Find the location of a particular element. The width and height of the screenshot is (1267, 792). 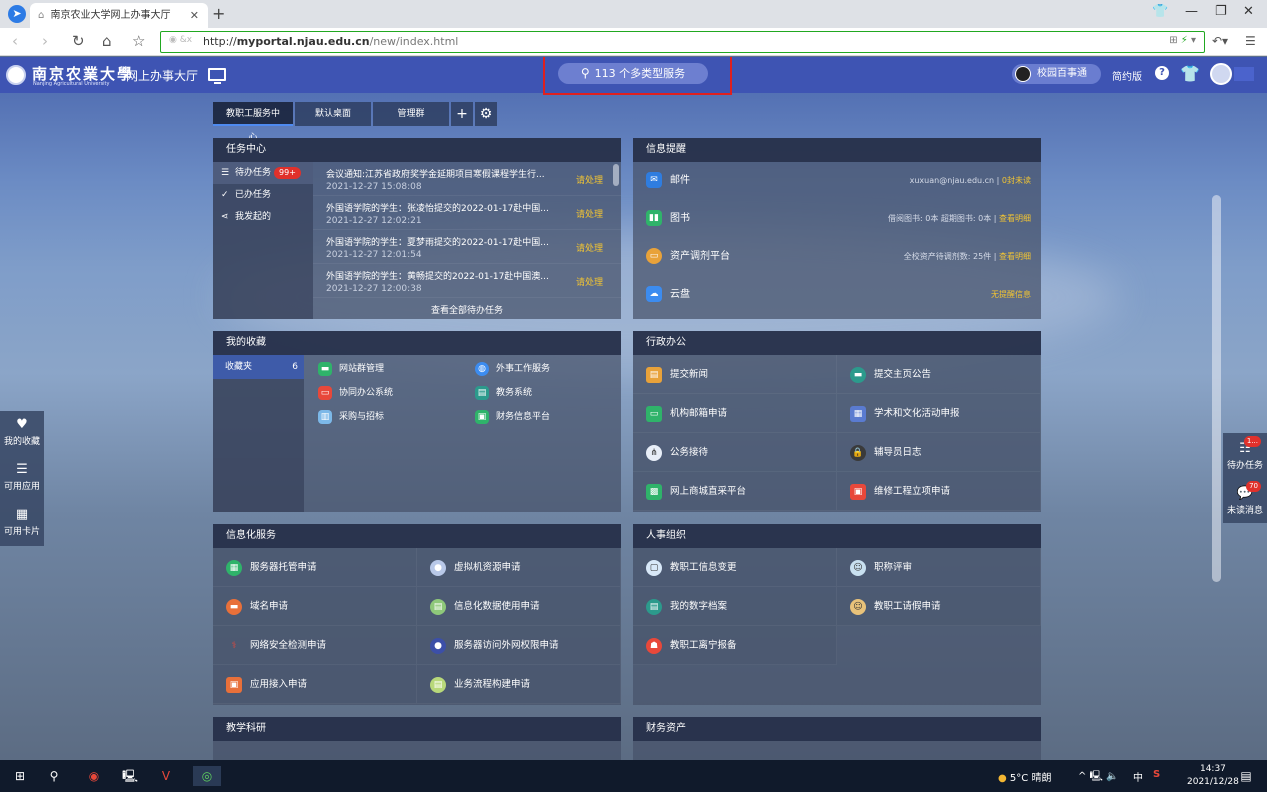

task-nav-done: ✓ 已办任务 is located at coordinates (263, 195).